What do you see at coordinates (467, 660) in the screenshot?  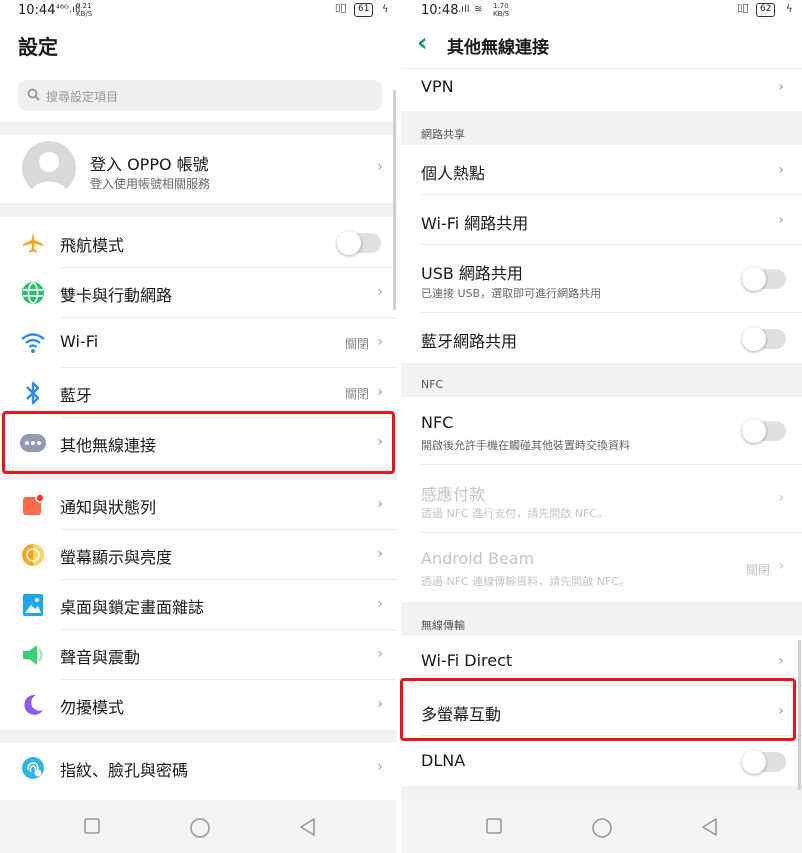 I see `settings-item-label: Wi-Fi Direct` at bounding box center [467, 660].